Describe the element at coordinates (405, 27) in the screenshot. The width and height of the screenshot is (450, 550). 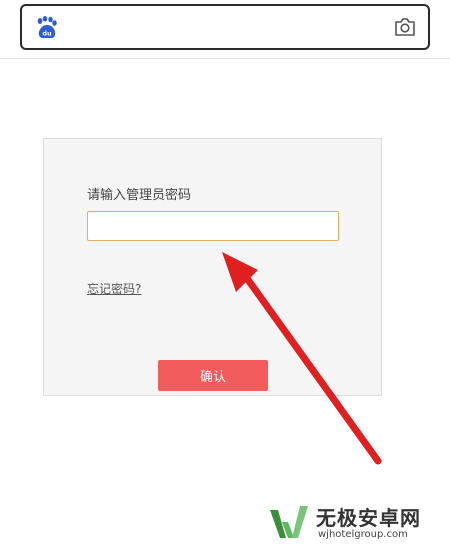
I see `camera-icon` at that location.